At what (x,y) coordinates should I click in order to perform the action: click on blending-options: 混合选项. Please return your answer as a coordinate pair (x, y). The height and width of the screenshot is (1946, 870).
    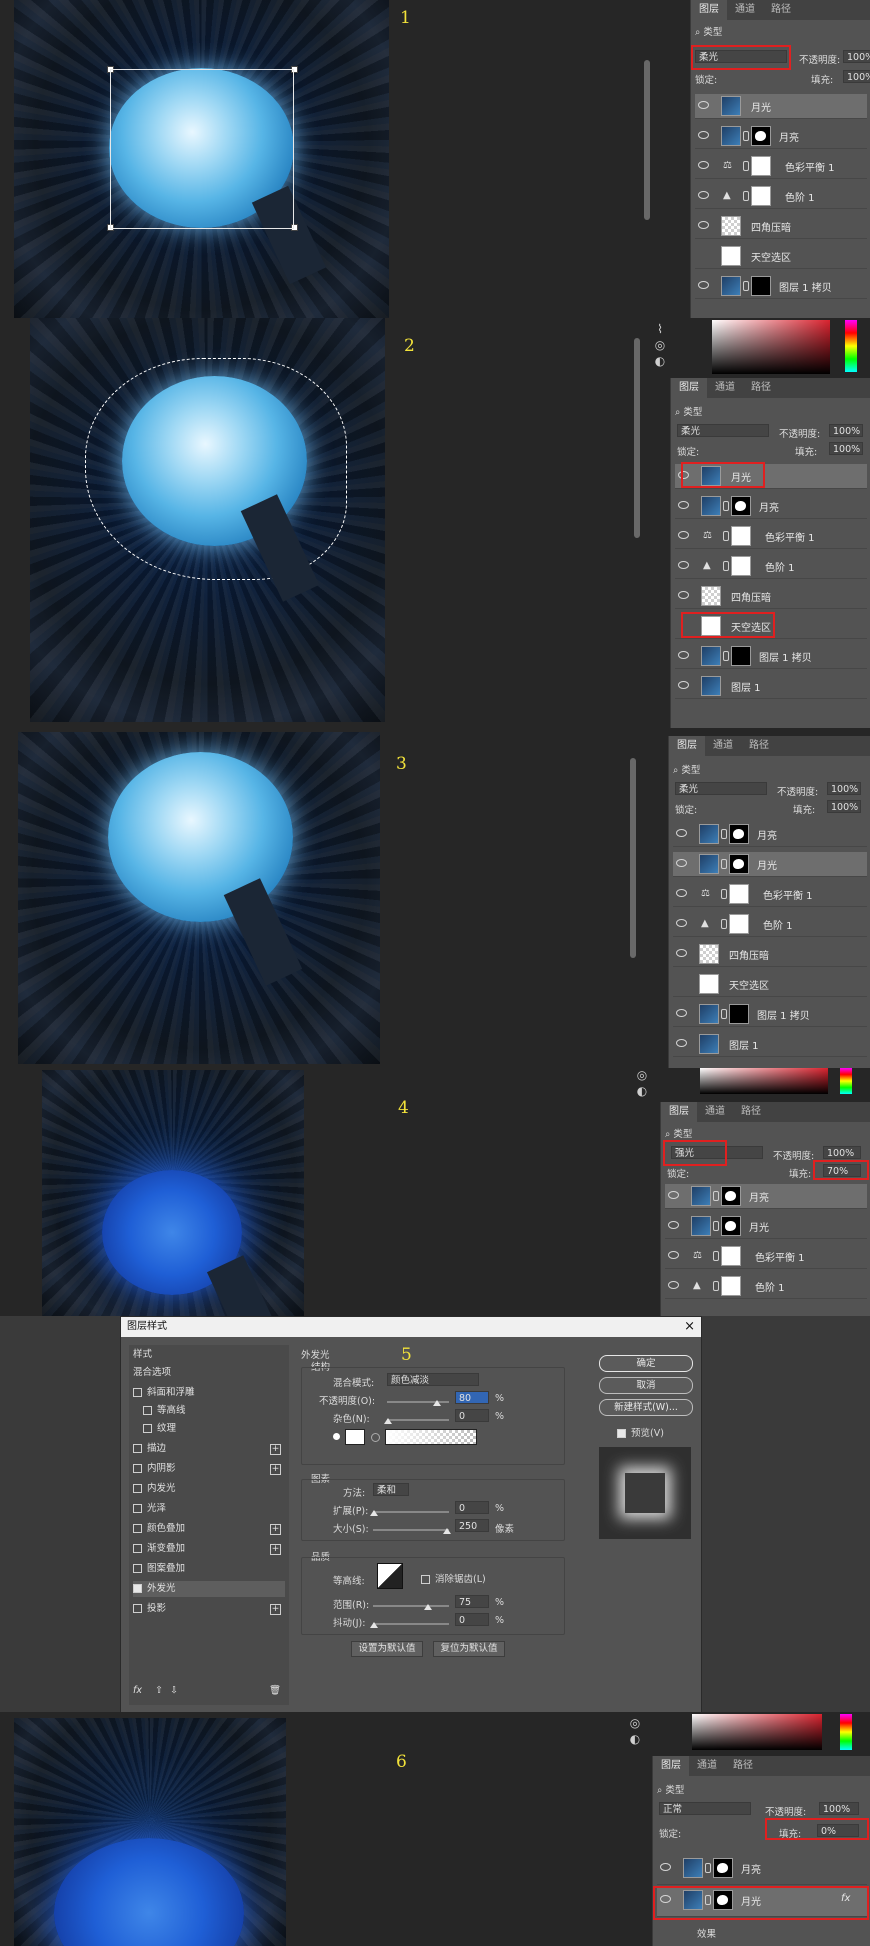
    Looking at the image, I should click on (209, 1373).